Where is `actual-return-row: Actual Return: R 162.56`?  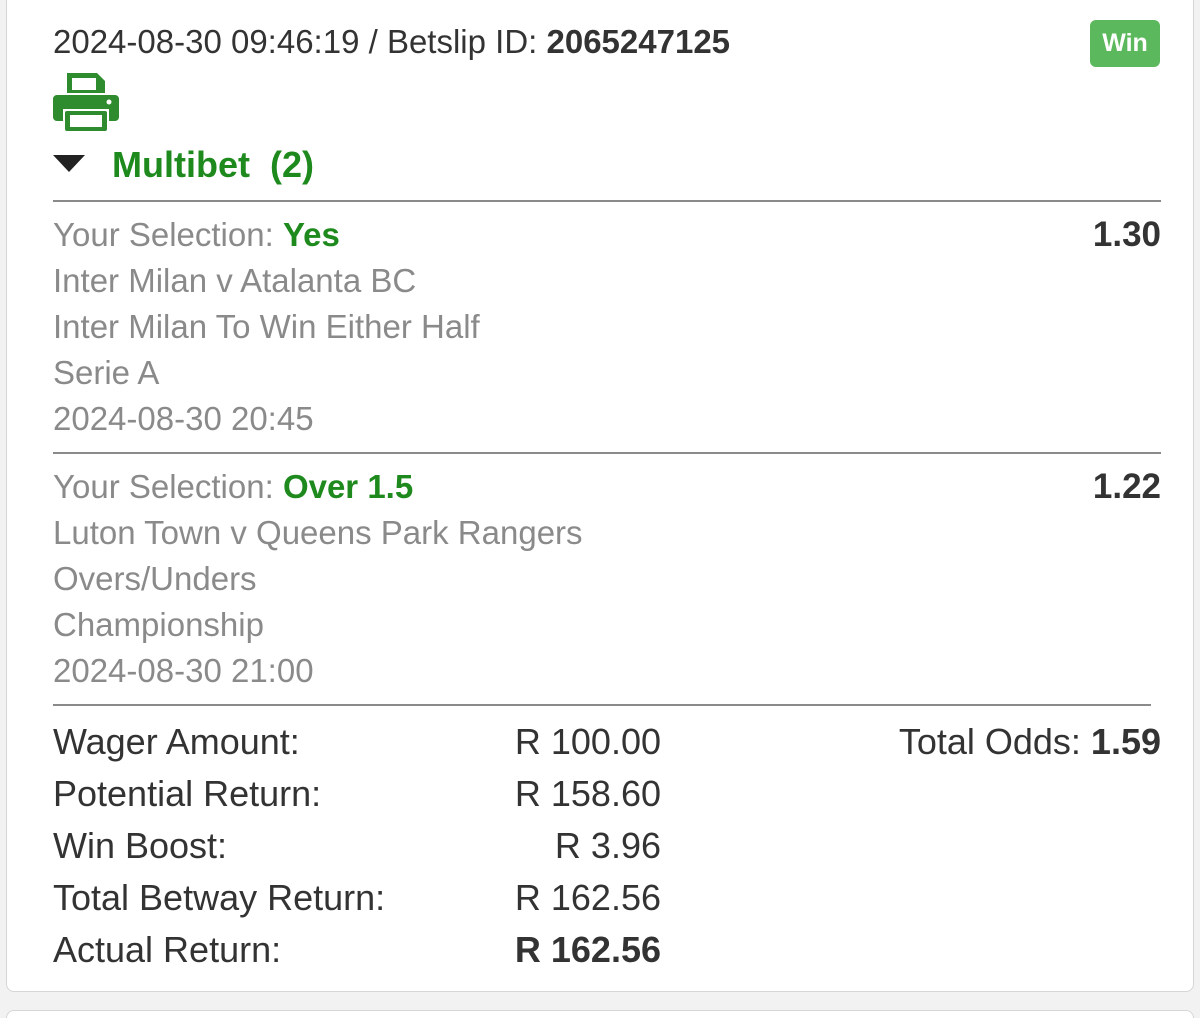 actual-return-row: Actual Return: R 162.56 is located at coordinates (607, 950).